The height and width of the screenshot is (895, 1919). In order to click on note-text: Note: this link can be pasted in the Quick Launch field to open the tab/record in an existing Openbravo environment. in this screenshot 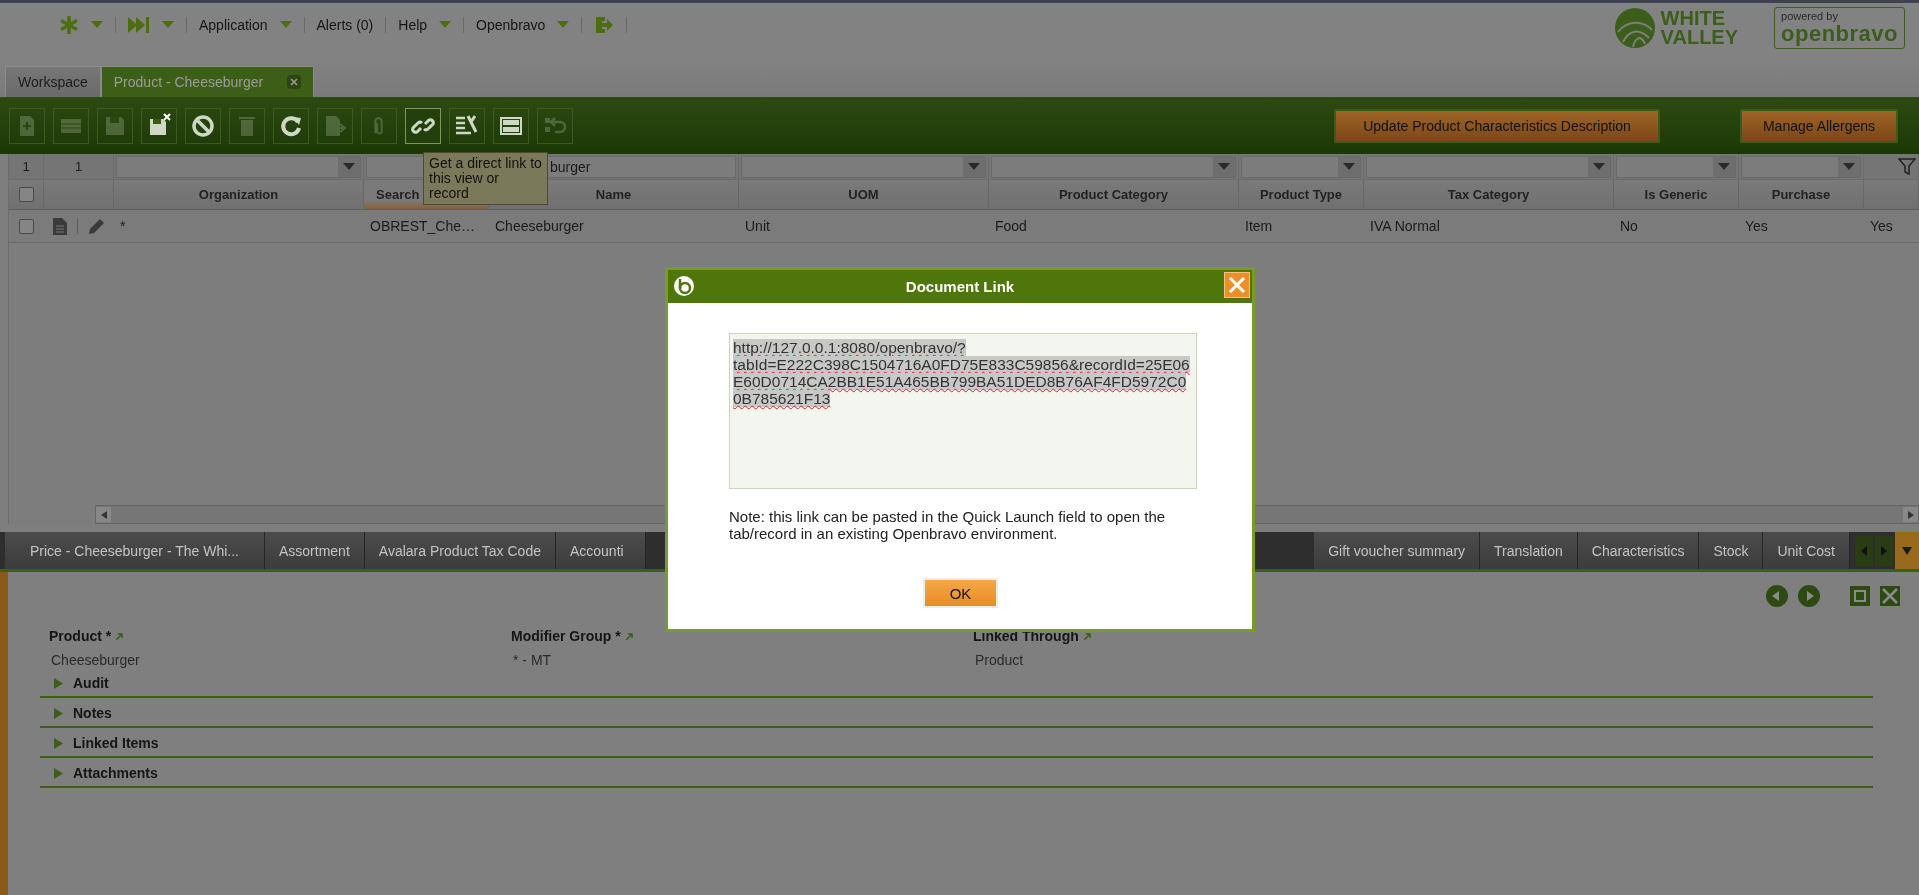, I will do `click(948, 525)`.